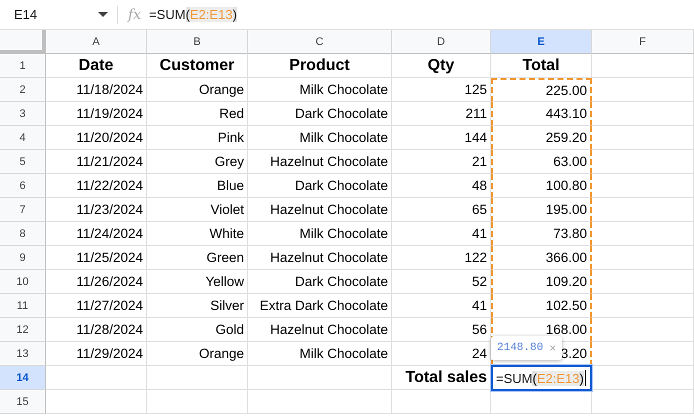 The height and width of the screenshot is (416, 694). What do you see at coordinates (135, 14) in the screenshot?
I see `function-label: fx` at bounding box center [135, 14].